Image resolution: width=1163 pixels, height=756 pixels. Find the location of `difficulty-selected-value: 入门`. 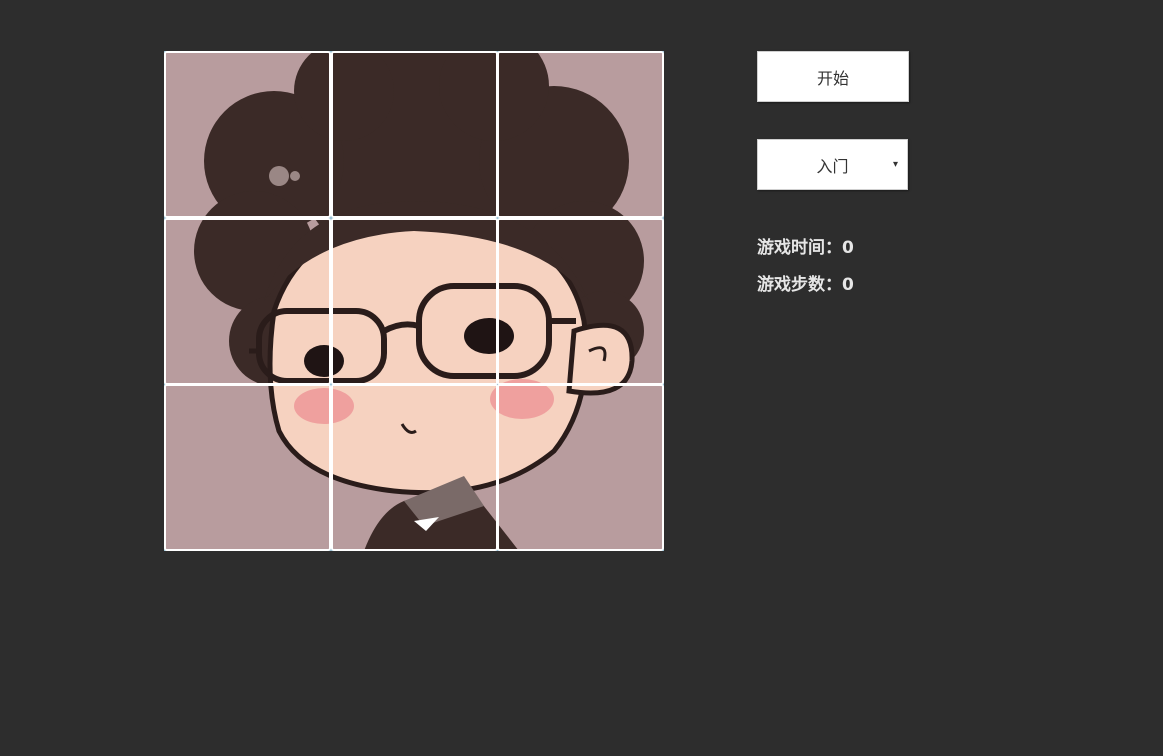

difficulty-selected-value: 入门 is located at coordinates (832, 166).